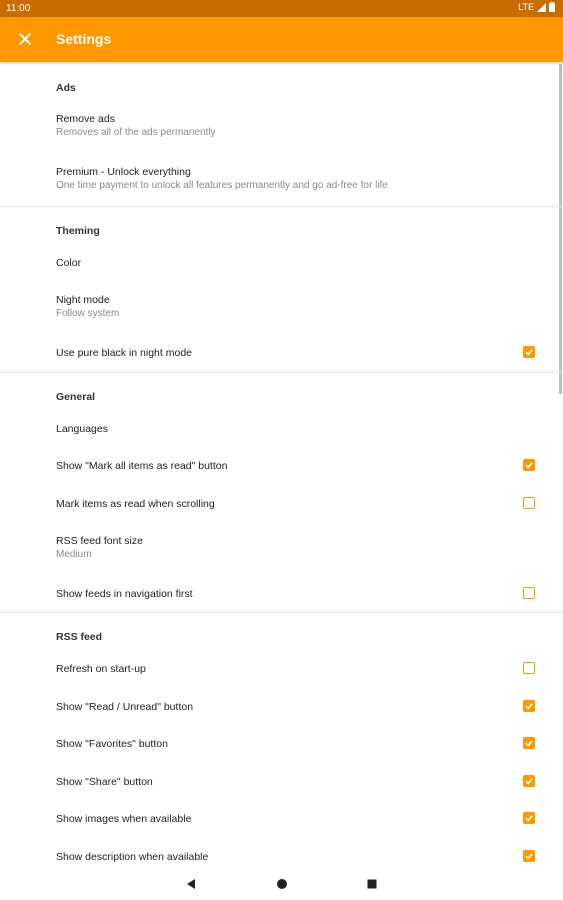 The width and height of the screenshot is (563, 900). I want to click on pref-title: Show feeds in navigation first, so click(124, 594).